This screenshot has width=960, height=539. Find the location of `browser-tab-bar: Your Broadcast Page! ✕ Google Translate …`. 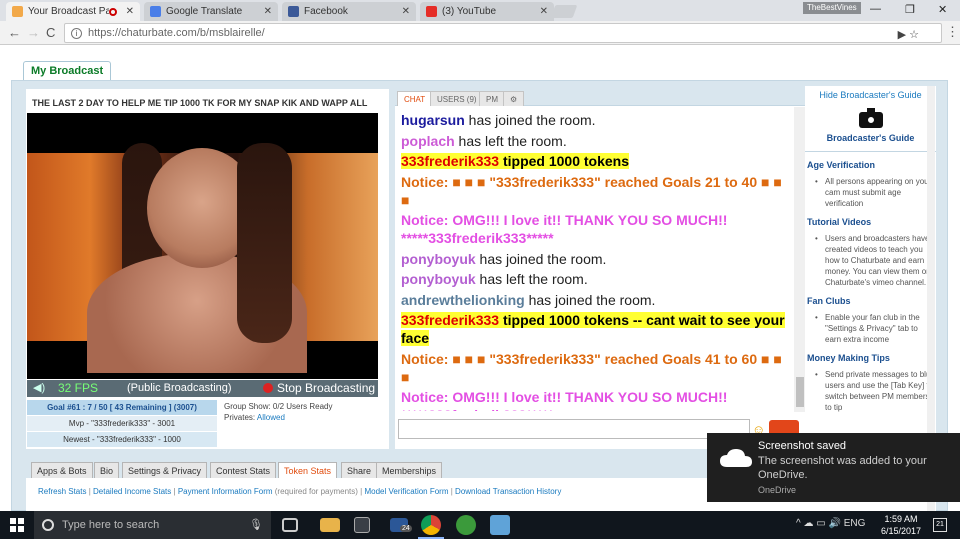

browser-tab-bar: Your Broadcast Page! ✕ Google Translate … is located at coordinates (480, 10).